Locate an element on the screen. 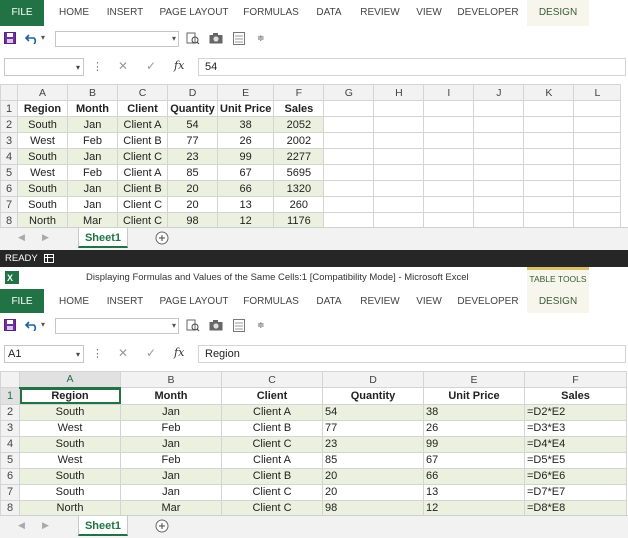 This screenshot has width=628, height=538. scroll-right-icon: ▶ is located at coordinates (45, 237).